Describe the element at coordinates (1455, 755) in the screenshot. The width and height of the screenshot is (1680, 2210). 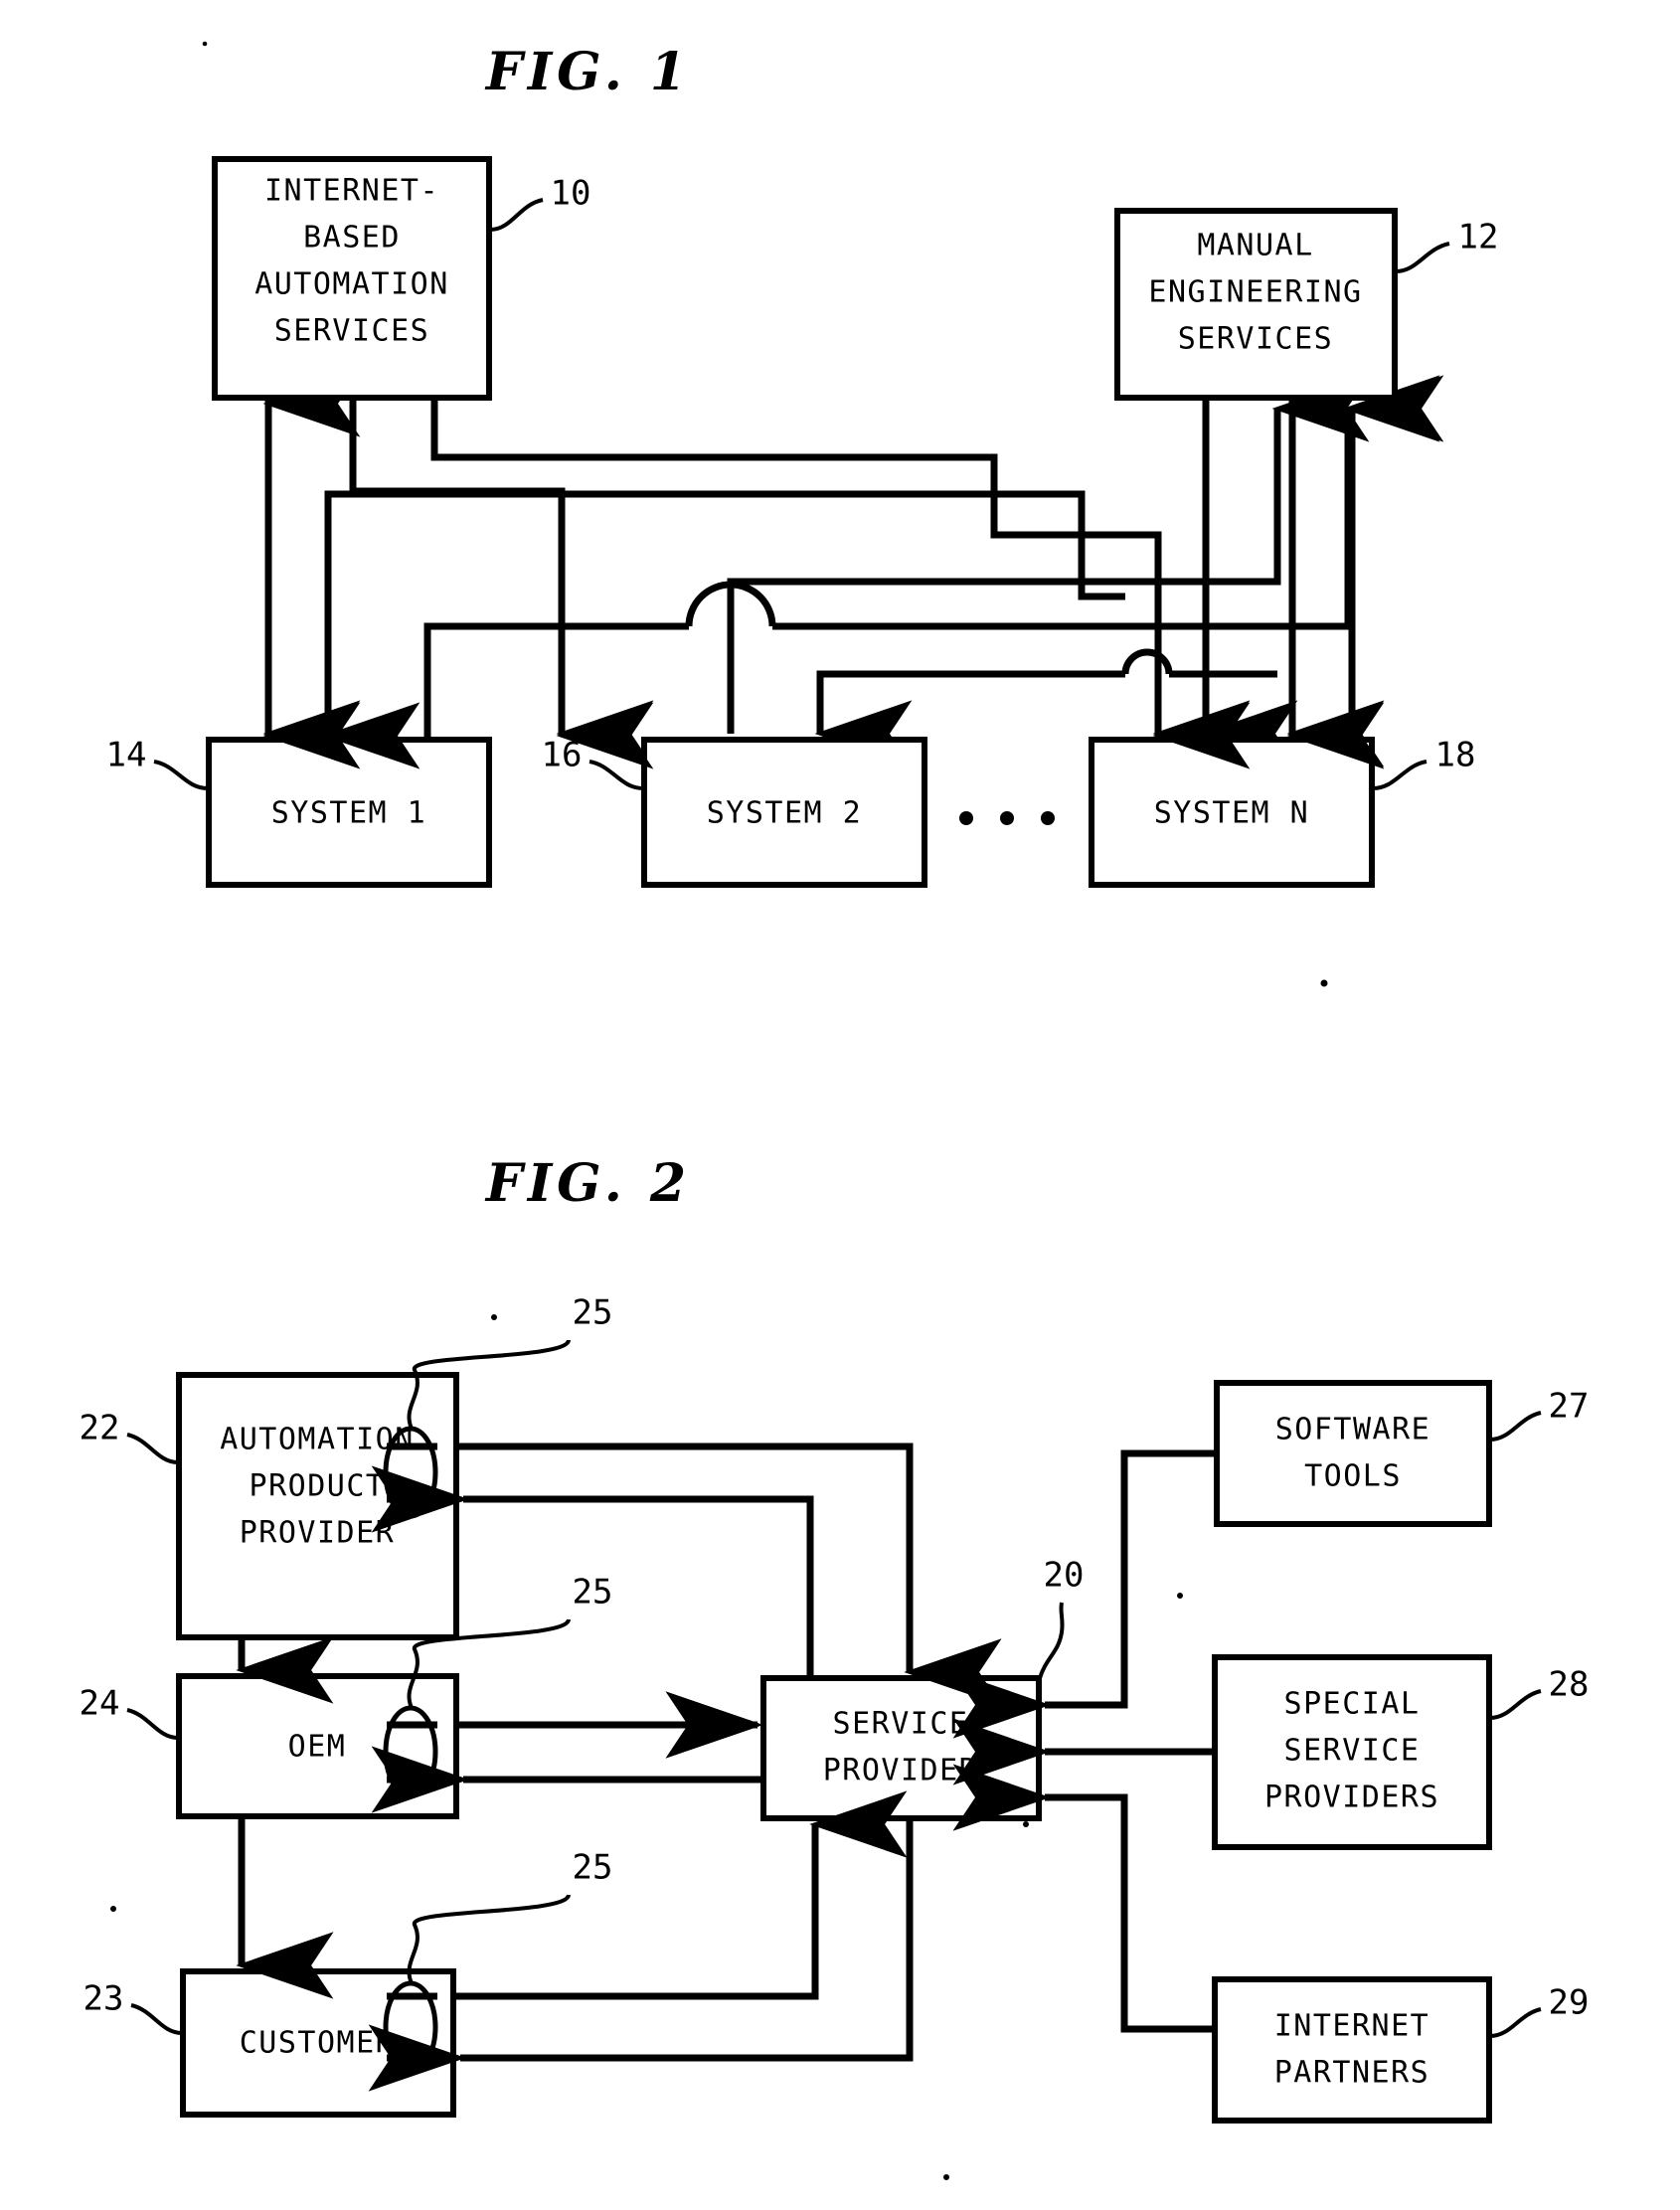
I see `refnum-18: 18` at that location.